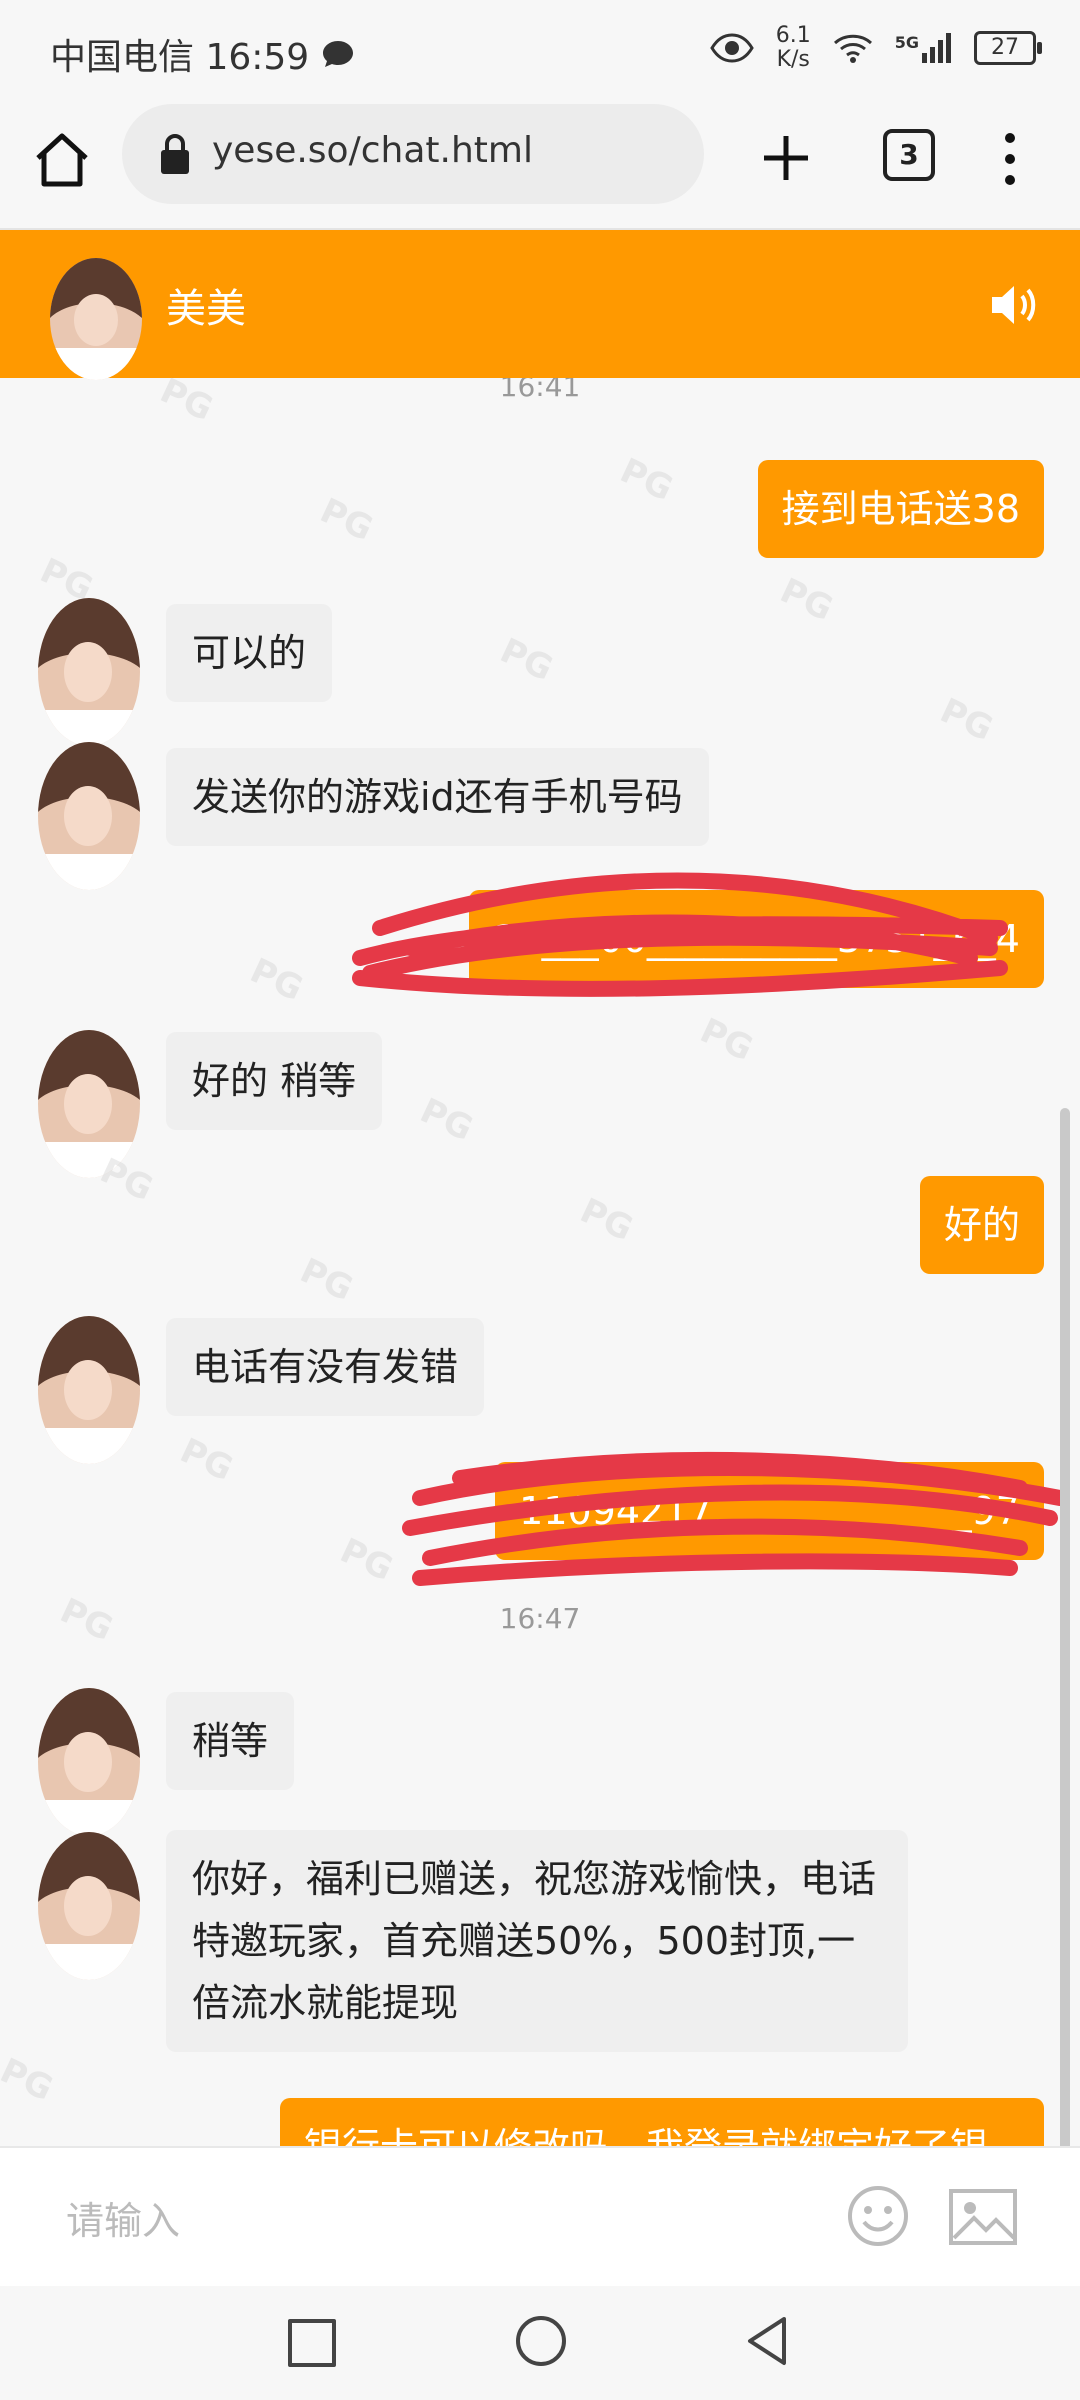 This screenshot has width=1080, height=2400. I want to click on message-incoming: 电话有没有发错, so click(325, 1367).